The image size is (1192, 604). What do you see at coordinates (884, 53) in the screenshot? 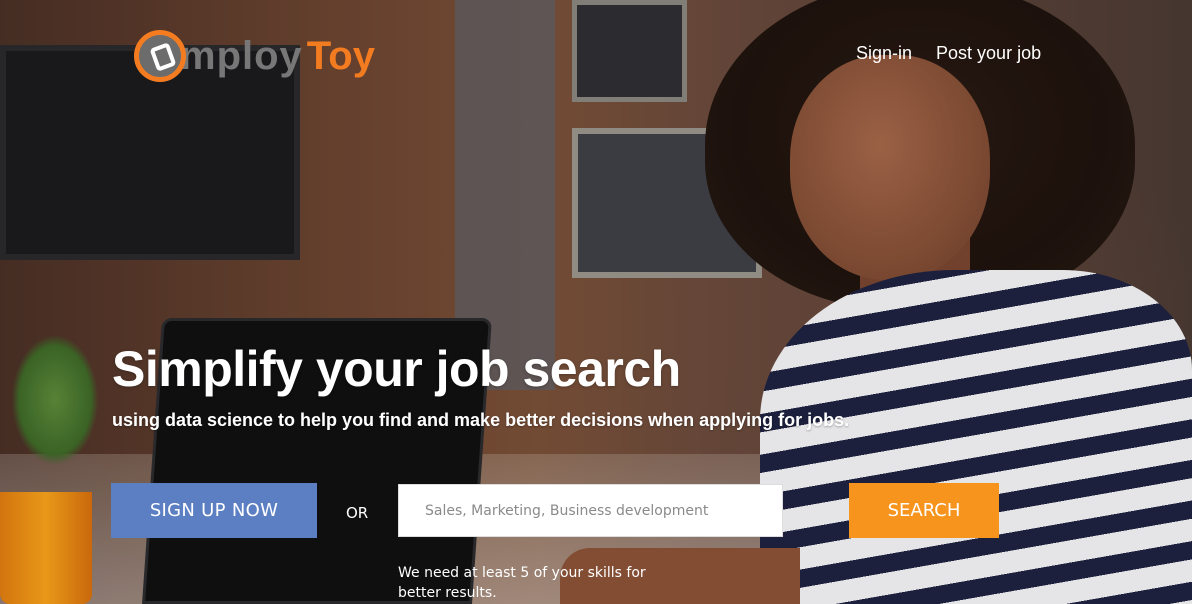
I see `signin-link: Sign-in` at bounding box center [884, 53].